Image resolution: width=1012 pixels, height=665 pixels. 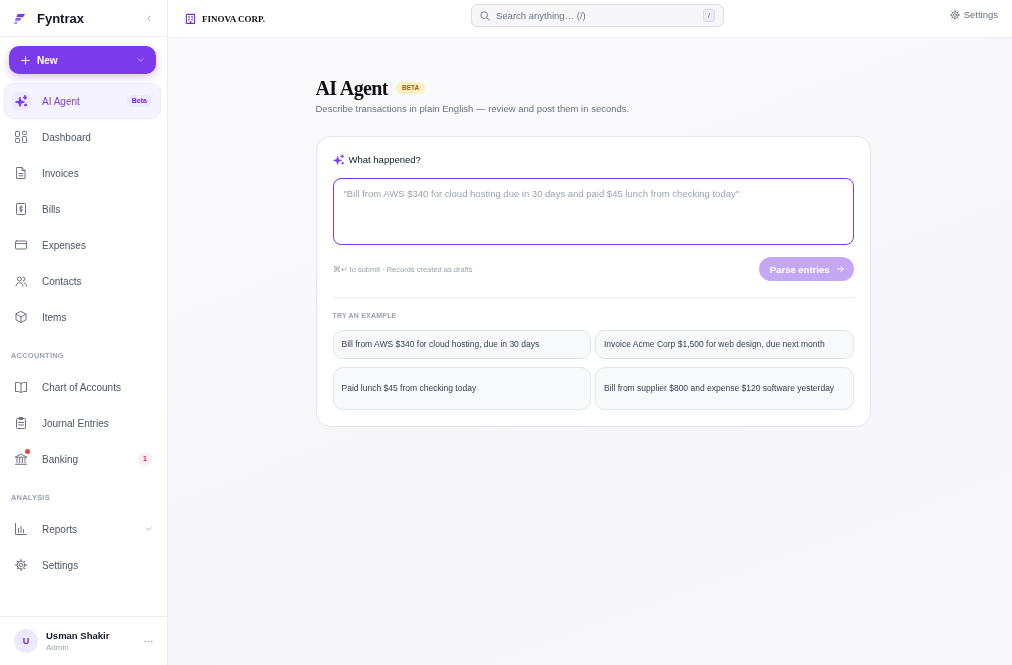 What do you see at coordinates (149, 18) in the screenshot?
I see `chevron-left-icon` at bounding box center [149, 18].